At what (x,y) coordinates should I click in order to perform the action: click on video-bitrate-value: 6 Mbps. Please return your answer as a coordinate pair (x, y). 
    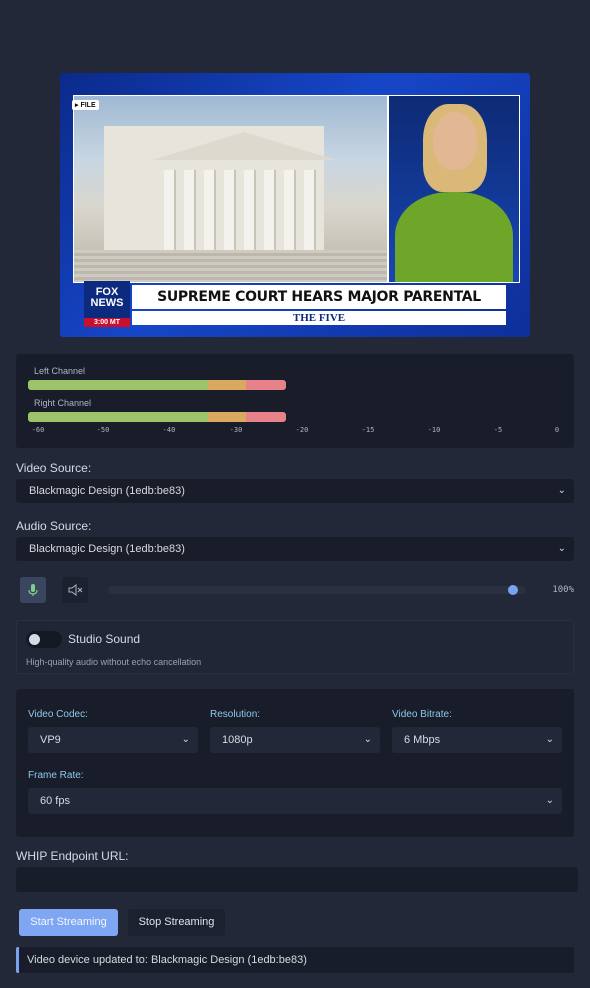
    Looking at the image, I should click on (422, 740).